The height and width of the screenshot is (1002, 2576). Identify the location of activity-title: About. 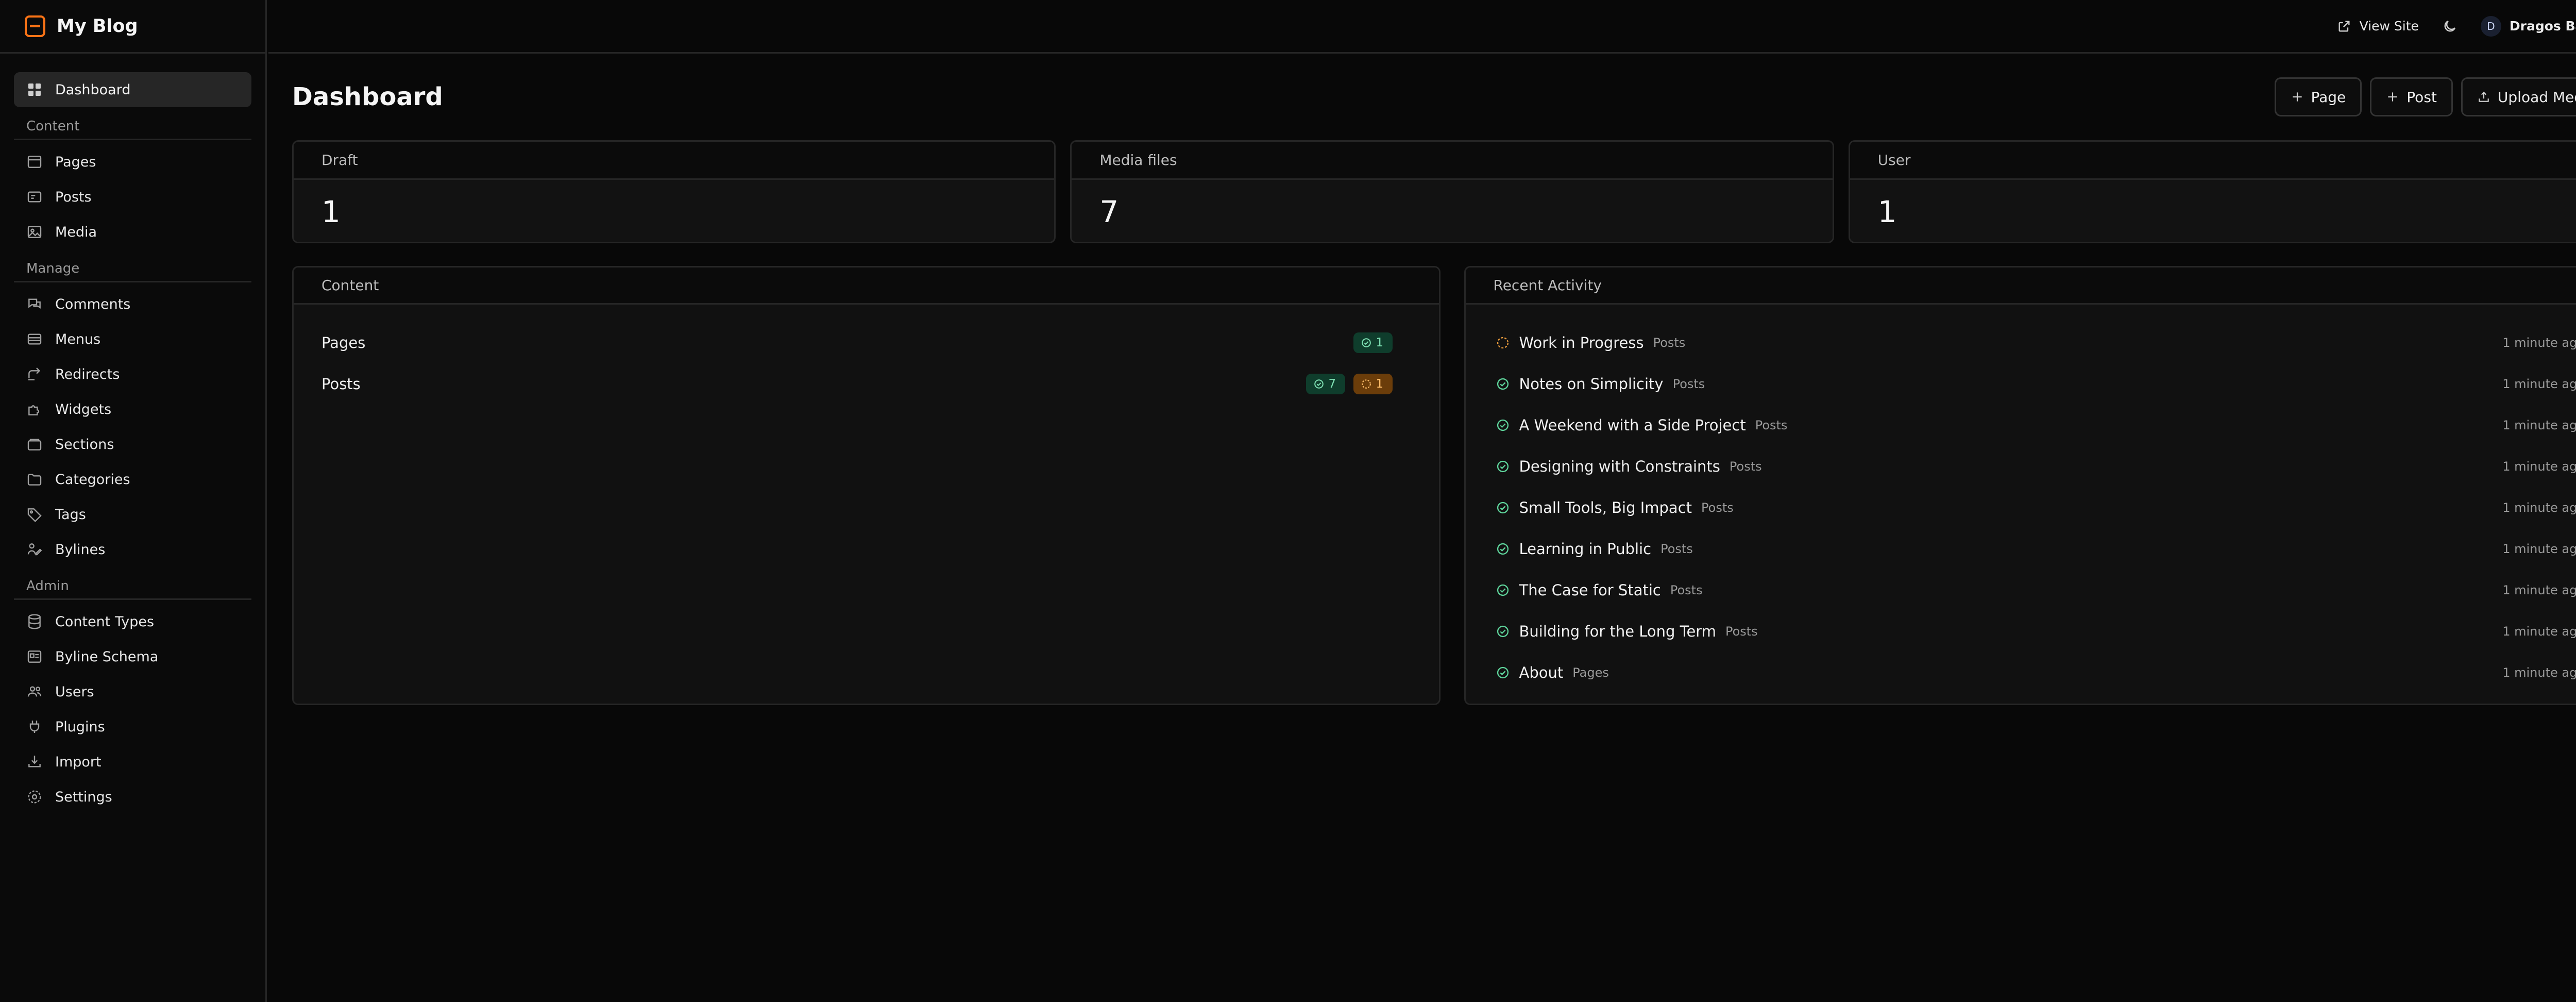
(1541, 672).